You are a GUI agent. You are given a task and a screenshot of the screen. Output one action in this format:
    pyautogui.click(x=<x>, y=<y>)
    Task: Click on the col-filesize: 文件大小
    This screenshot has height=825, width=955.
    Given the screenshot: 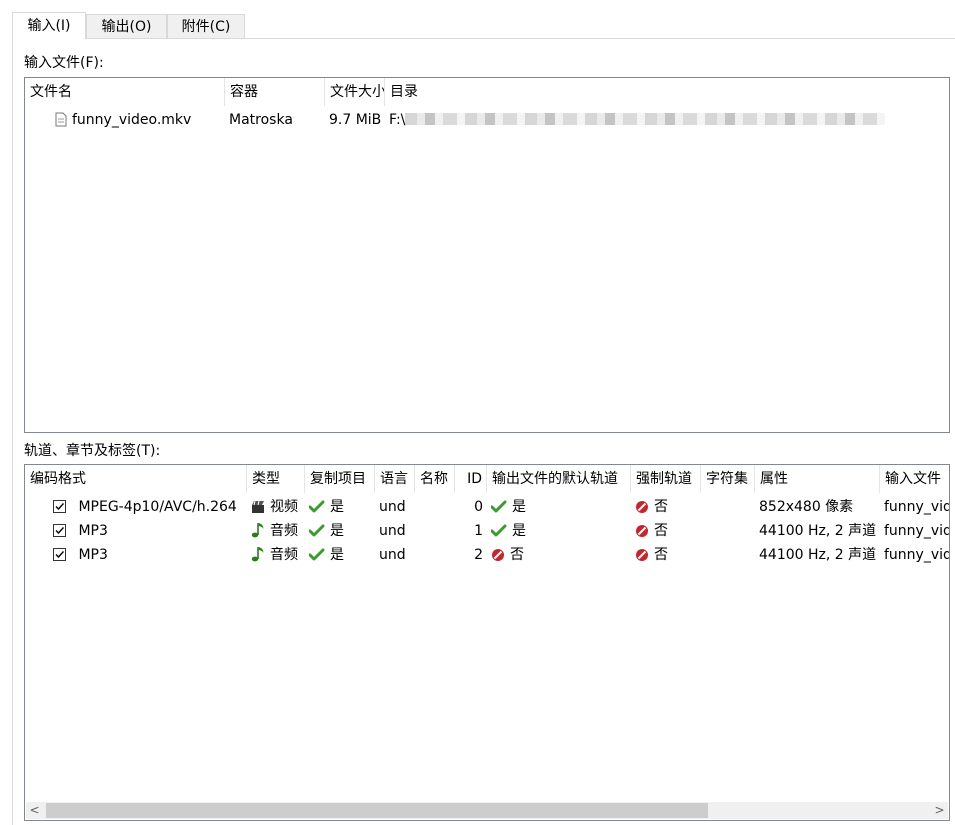 What is the action you would take?
    pyautogui.click(x=355, y=92)
    